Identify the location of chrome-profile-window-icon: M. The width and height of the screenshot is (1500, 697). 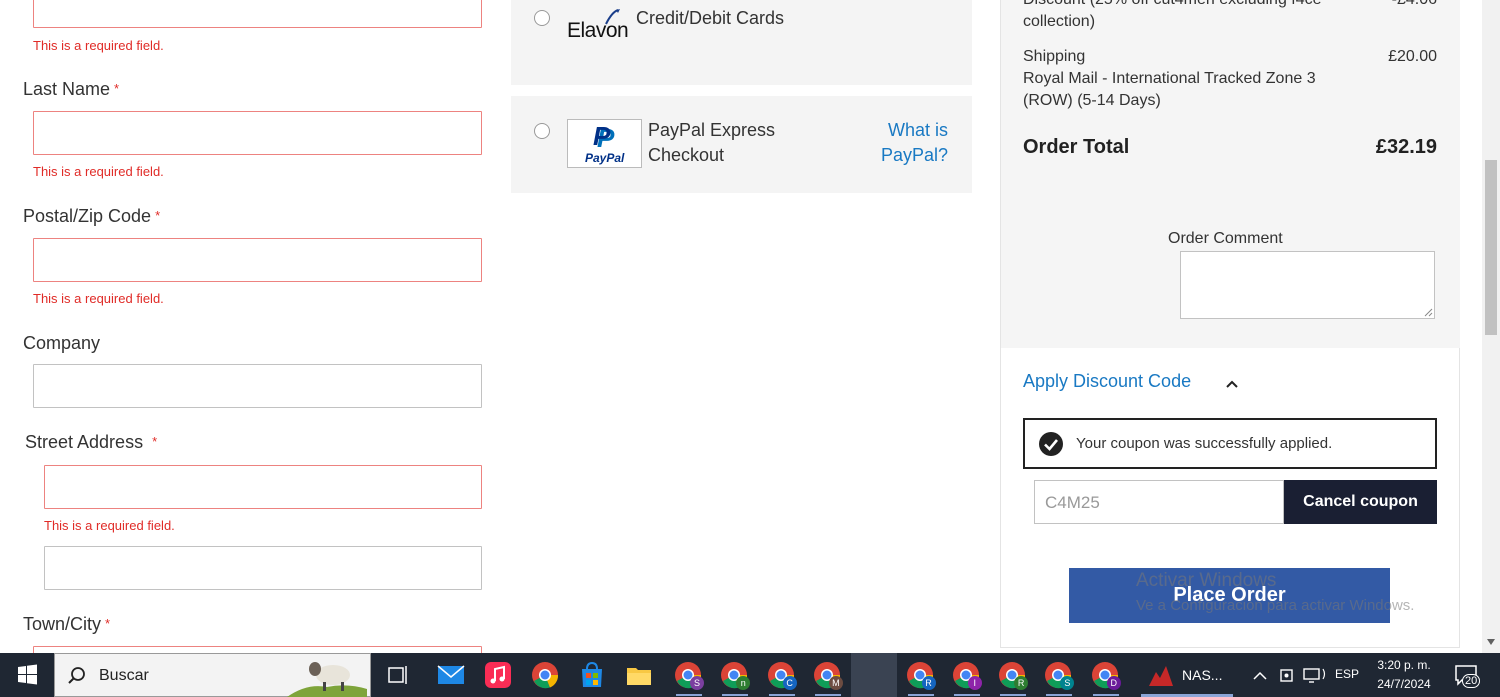
(828, 678).